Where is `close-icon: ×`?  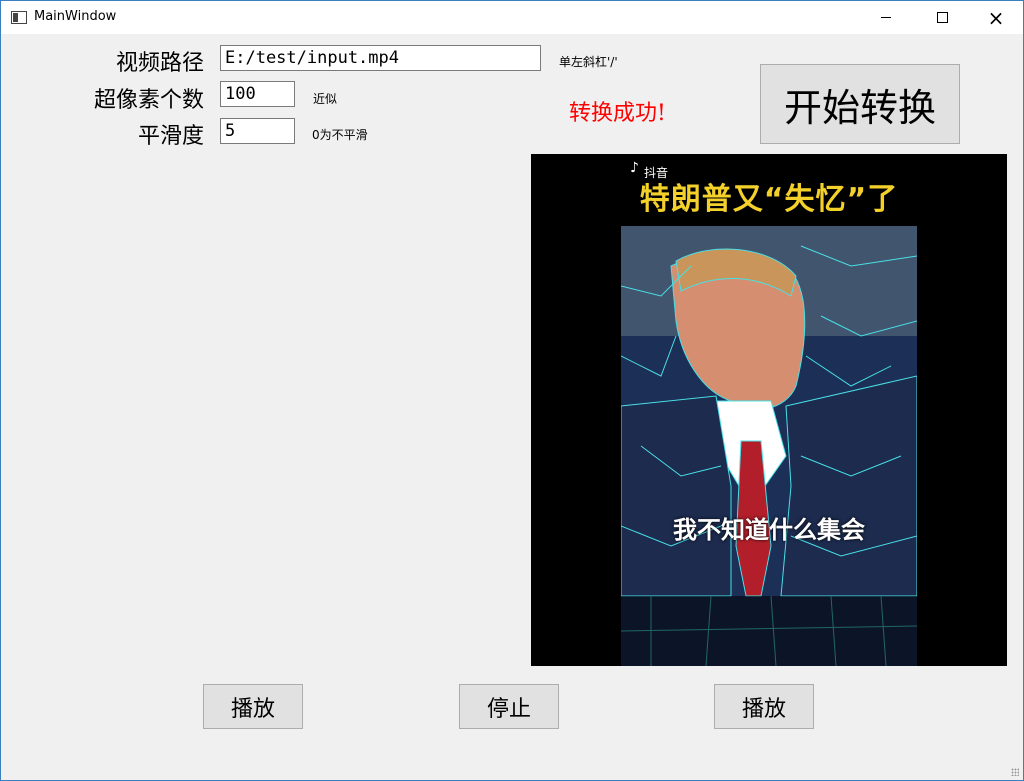
close-icon: × is located at coordinates (996, 17).